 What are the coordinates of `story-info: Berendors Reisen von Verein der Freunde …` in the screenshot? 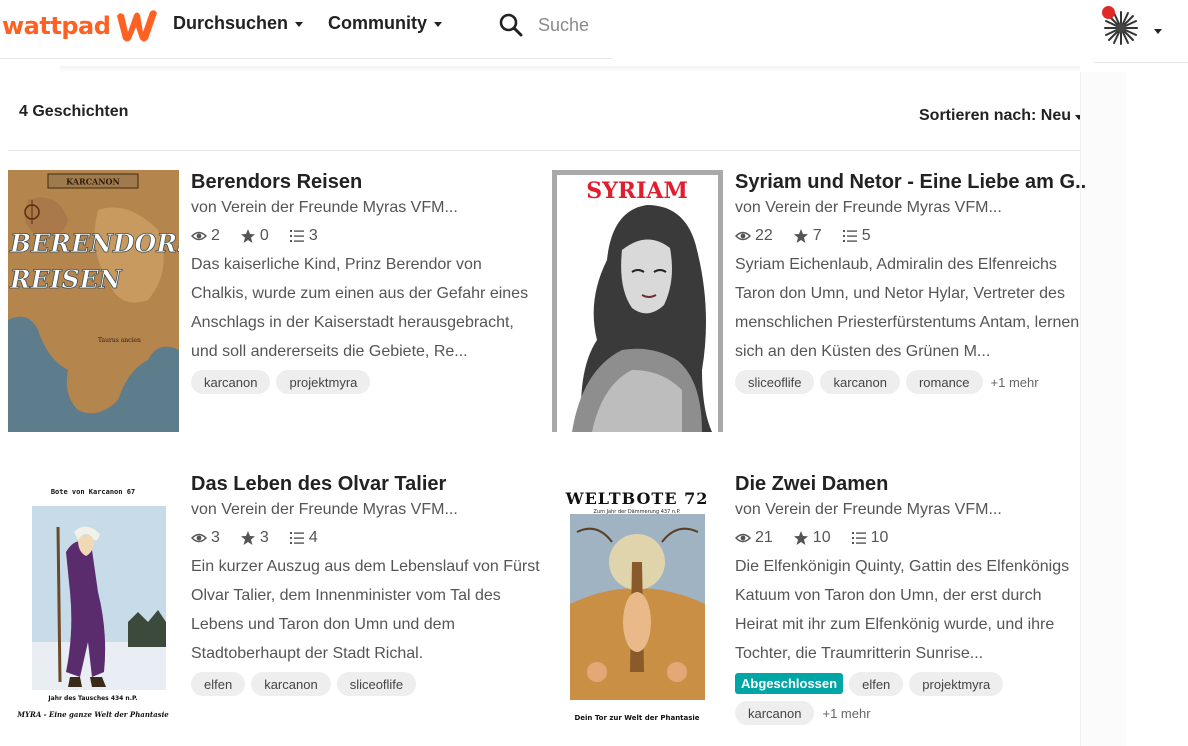 It's located at (367, 284).